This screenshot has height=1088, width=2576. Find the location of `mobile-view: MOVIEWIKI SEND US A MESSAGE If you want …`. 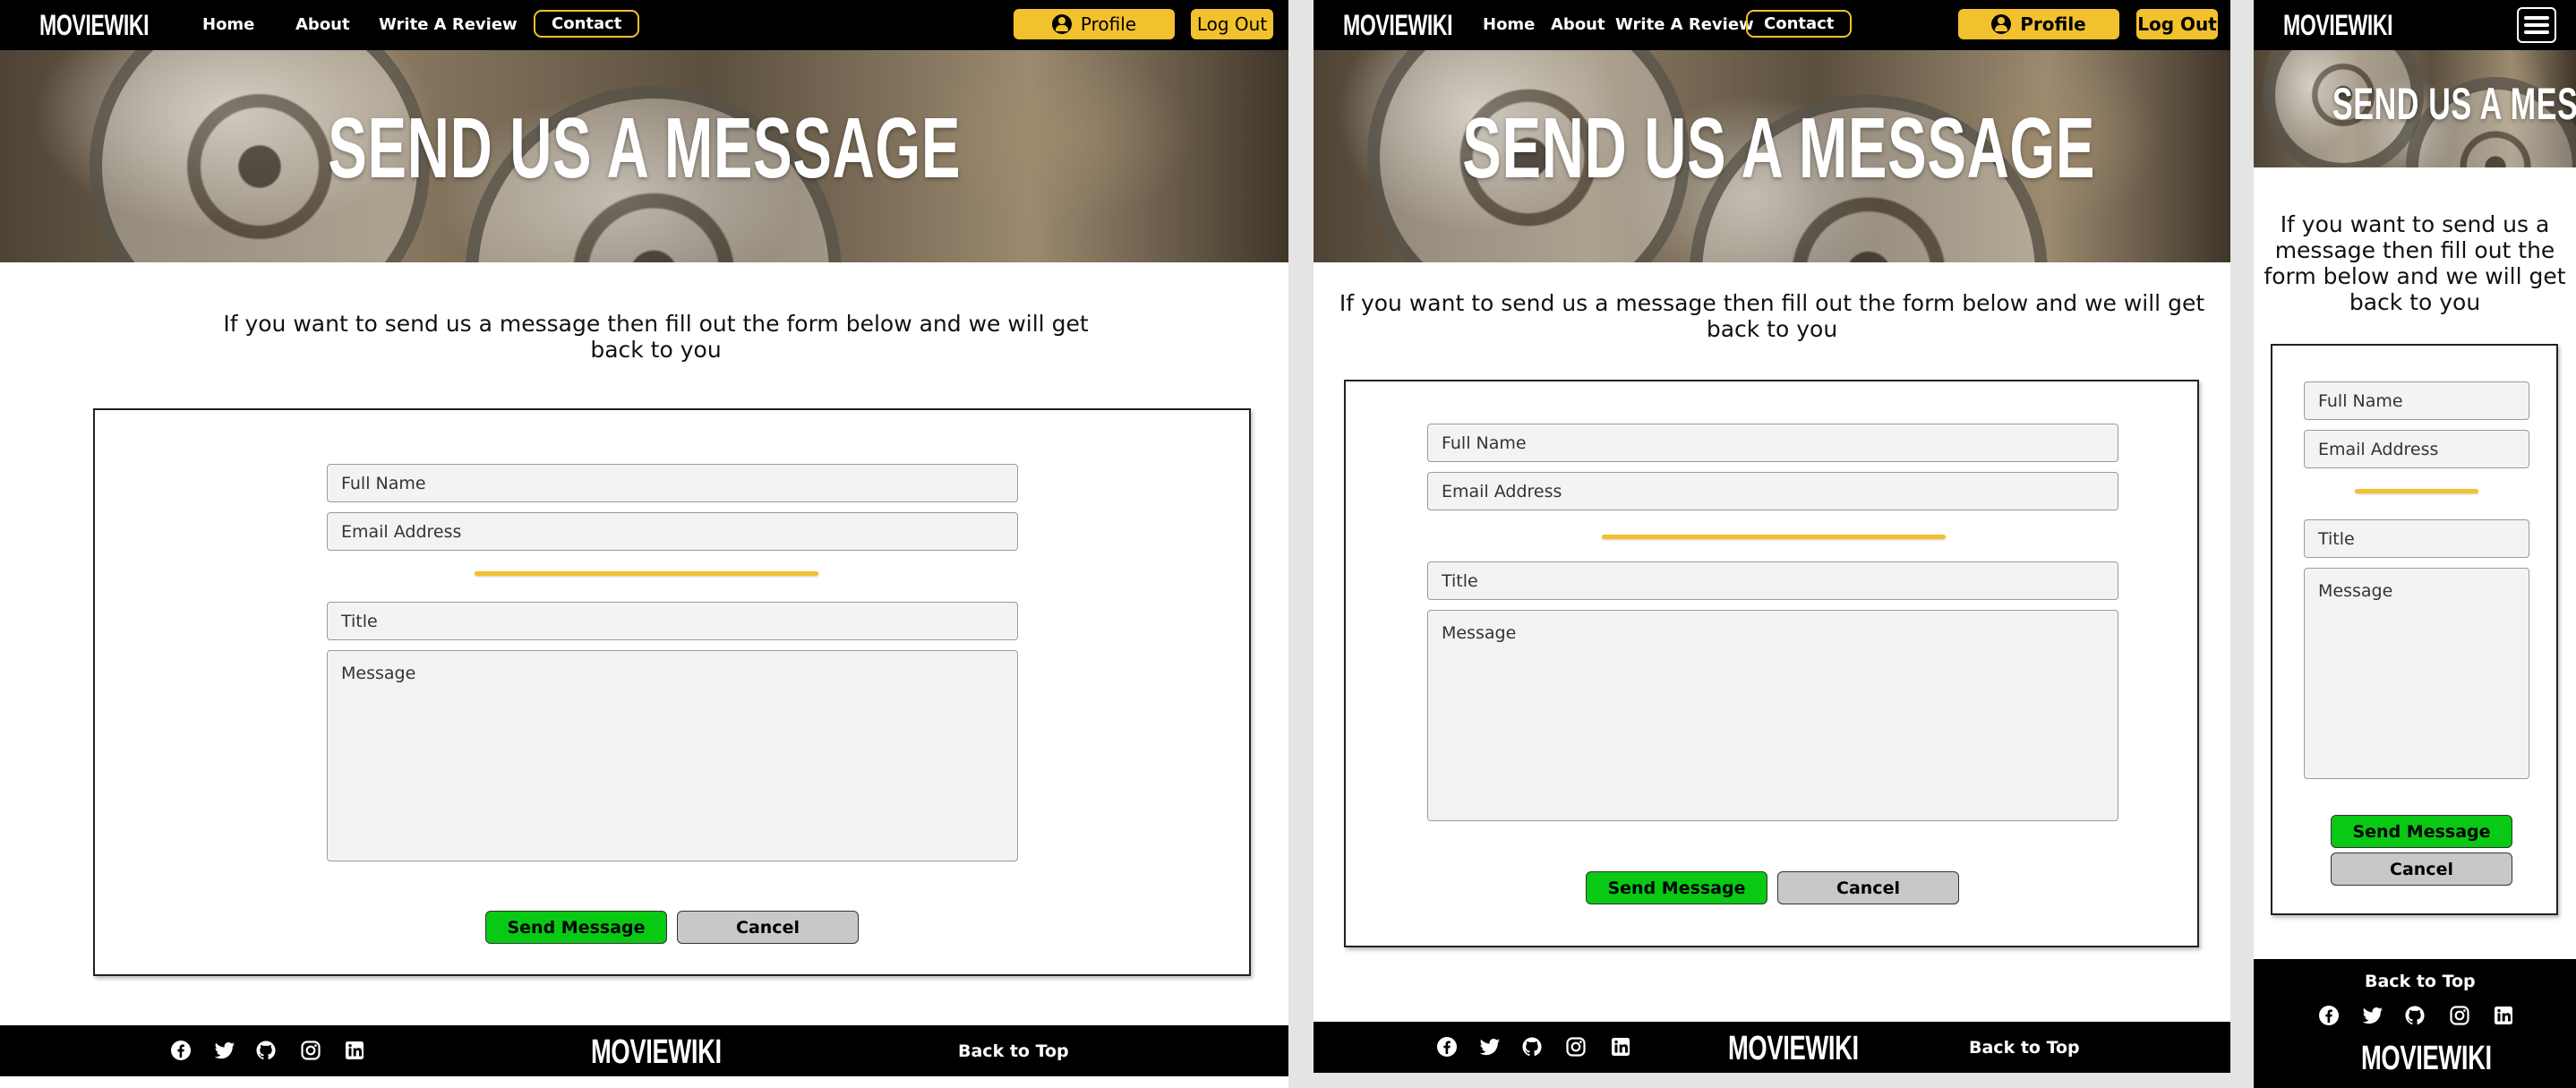

mobile-view: MOVIEWIKI SEND US A MESSAGE If you want … is located at coordinates (2415, 544).